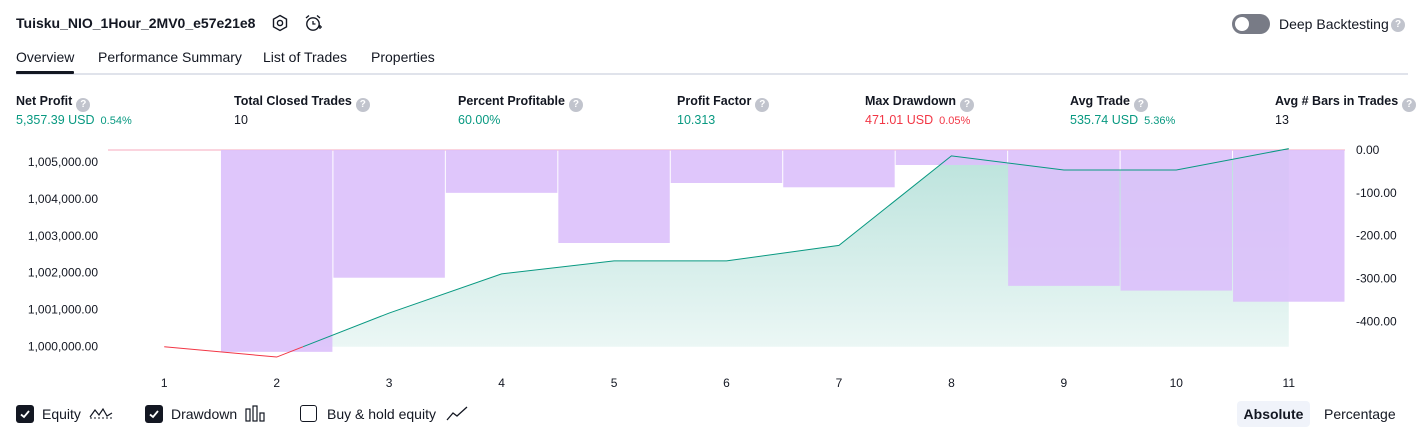  I want to click on active-tab-indicator, so click(45, 72).